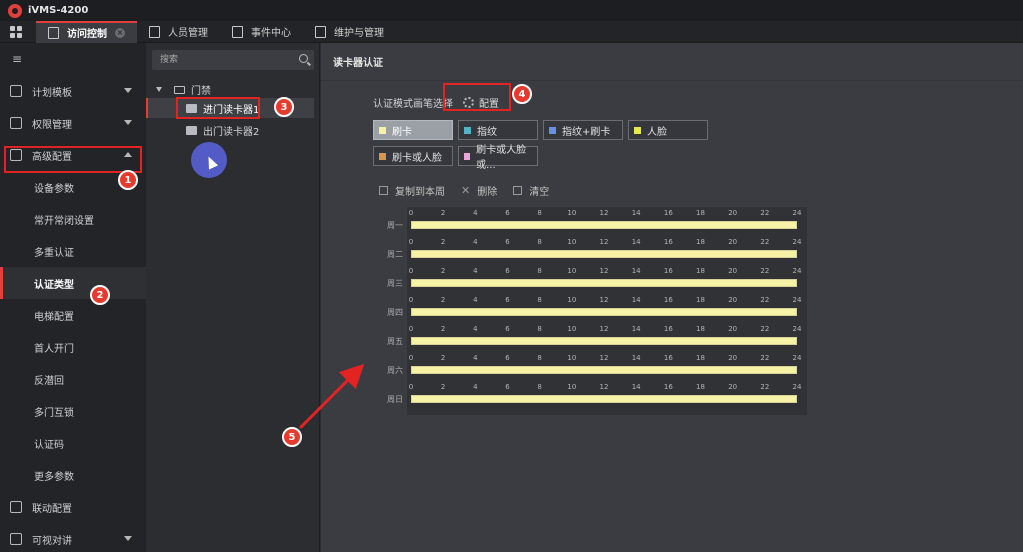 The height and width of the screenshot is (552, 1023). I want to click on copy-icon, so click(383, 190).